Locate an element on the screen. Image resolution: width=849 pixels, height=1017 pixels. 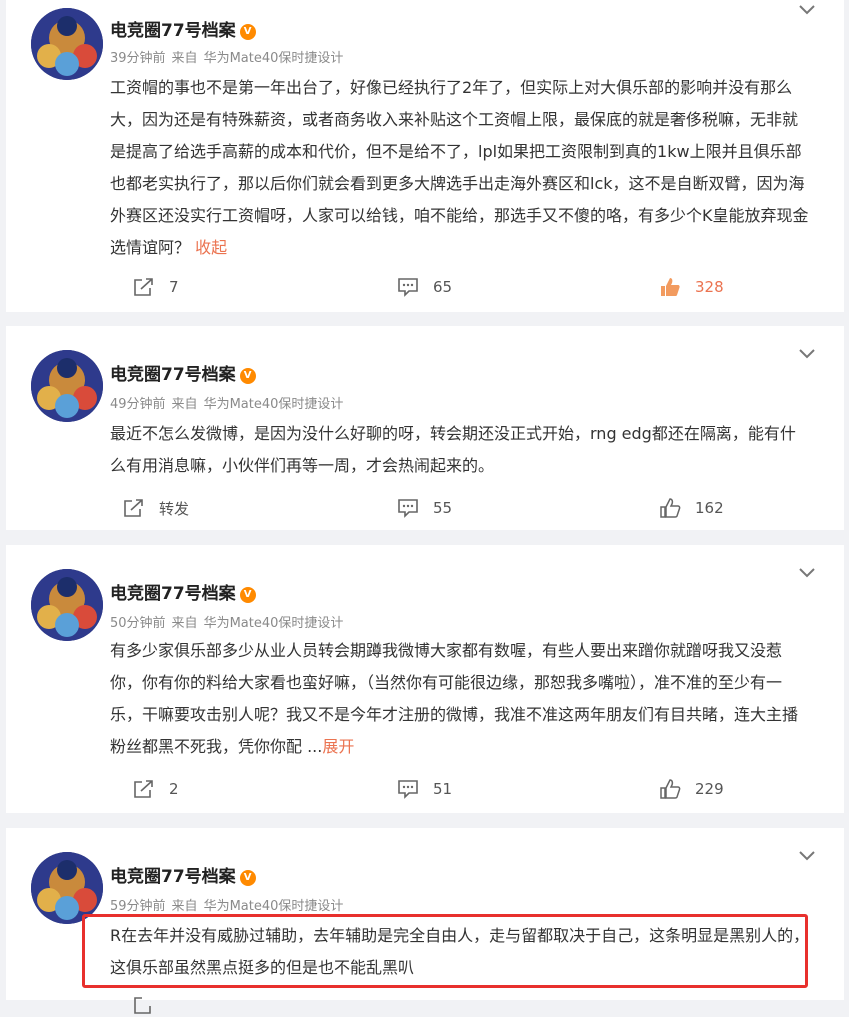
post-actions: 转发 55 162 is located at coordinates (425, 508).